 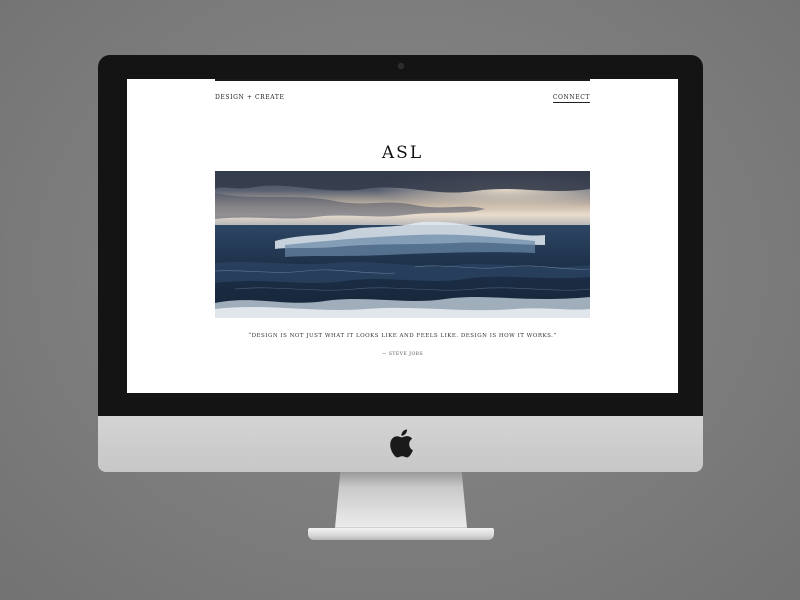 I want to click on camera-icon, so click(x=401, y=66).